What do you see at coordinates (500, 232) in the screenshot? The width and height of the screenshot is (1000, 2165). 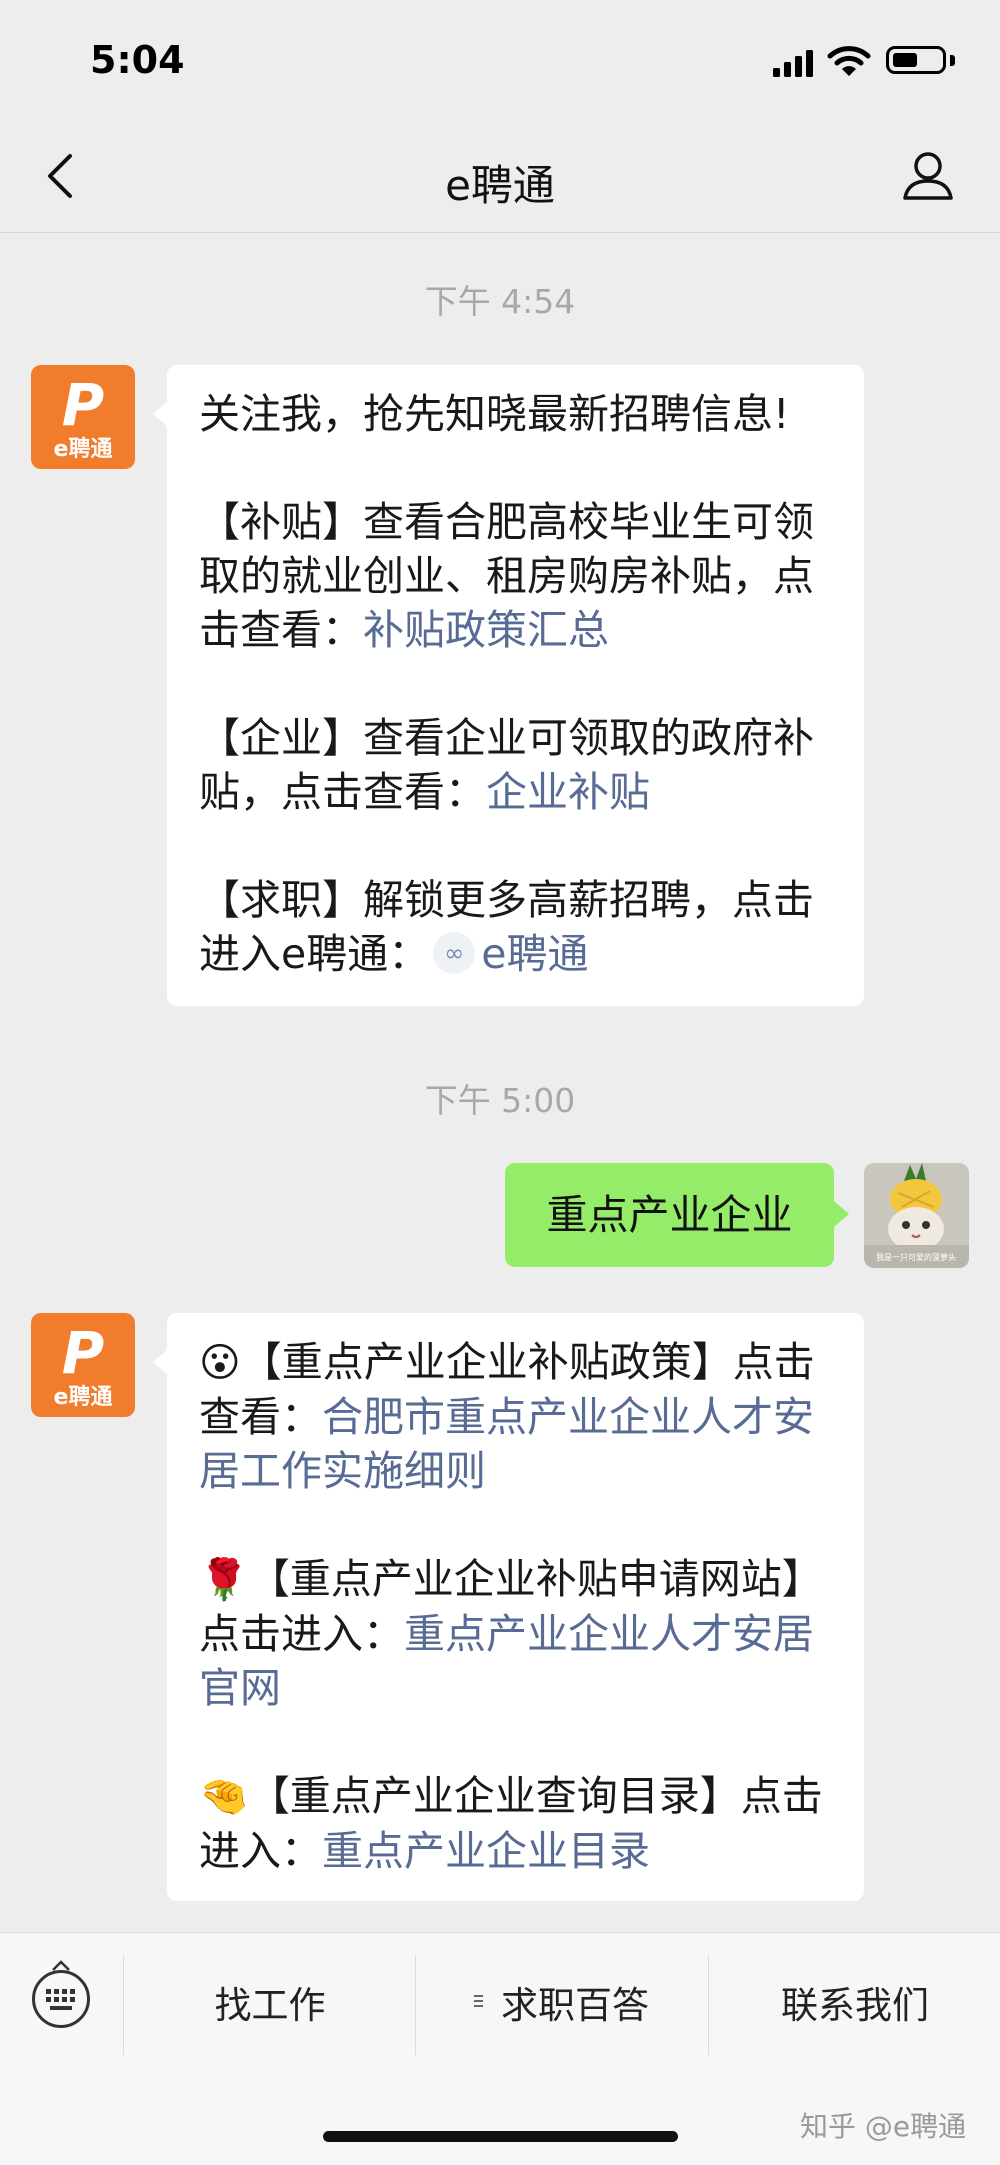 I see `nav-divider` at bounding box center [500, 232].